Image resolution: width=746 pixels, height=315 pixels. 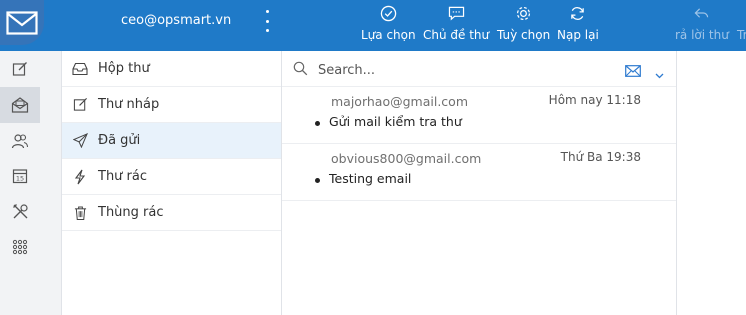 I want to click on folder-drafts: Thư nháp, so click(x=171, y=105).